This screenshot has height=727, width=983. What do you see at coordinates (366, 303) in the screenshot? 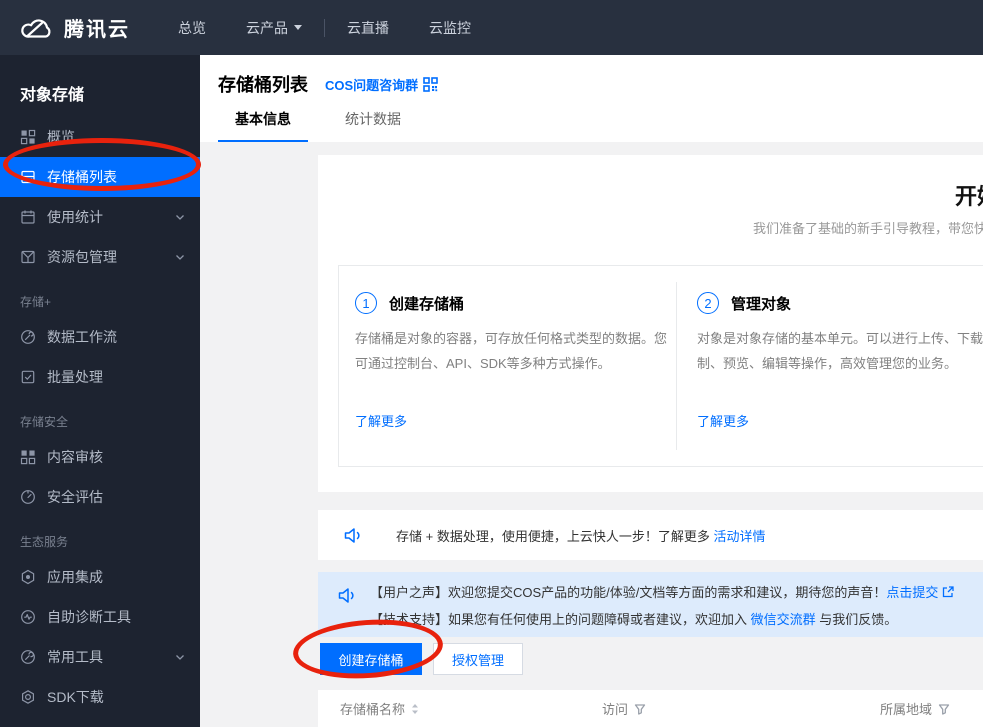
I see `step-number-badge: 1` at bounding box center [366, 303].